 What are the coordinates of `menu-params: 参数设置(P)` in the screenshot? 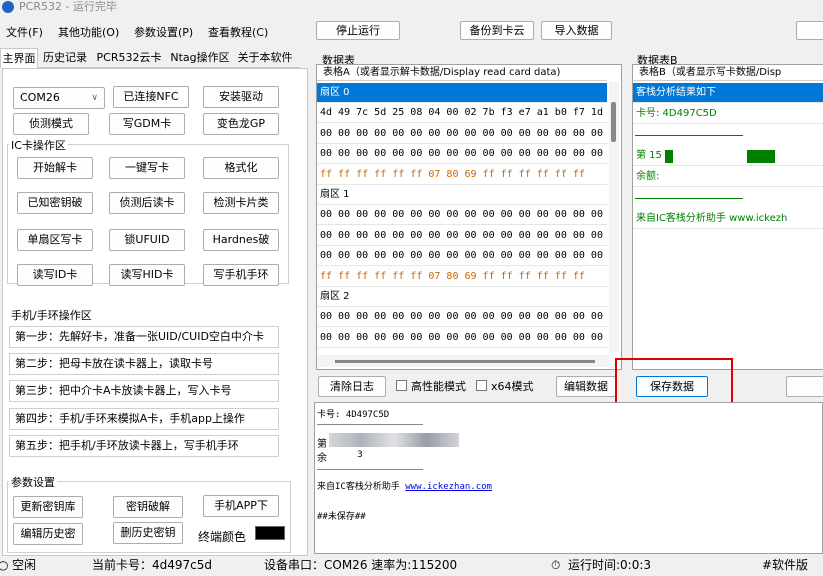 It's located at (163, 32).